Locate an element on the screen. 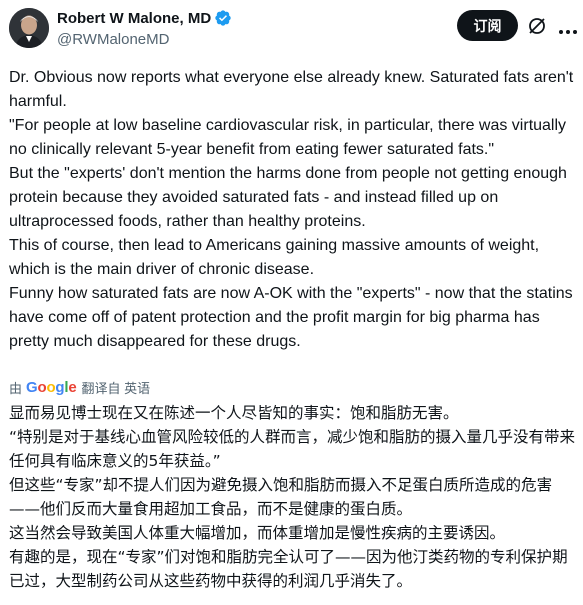  more-options-icon is located at coordinates (568, 28).